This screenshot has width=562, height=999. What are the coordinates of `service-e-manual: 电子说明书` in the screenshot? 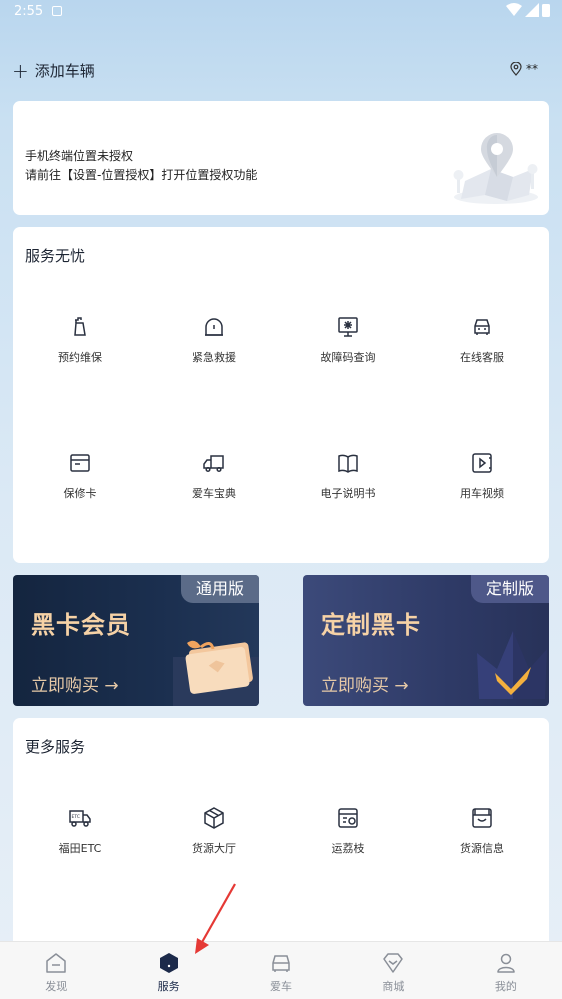 It's located at (348, 519).